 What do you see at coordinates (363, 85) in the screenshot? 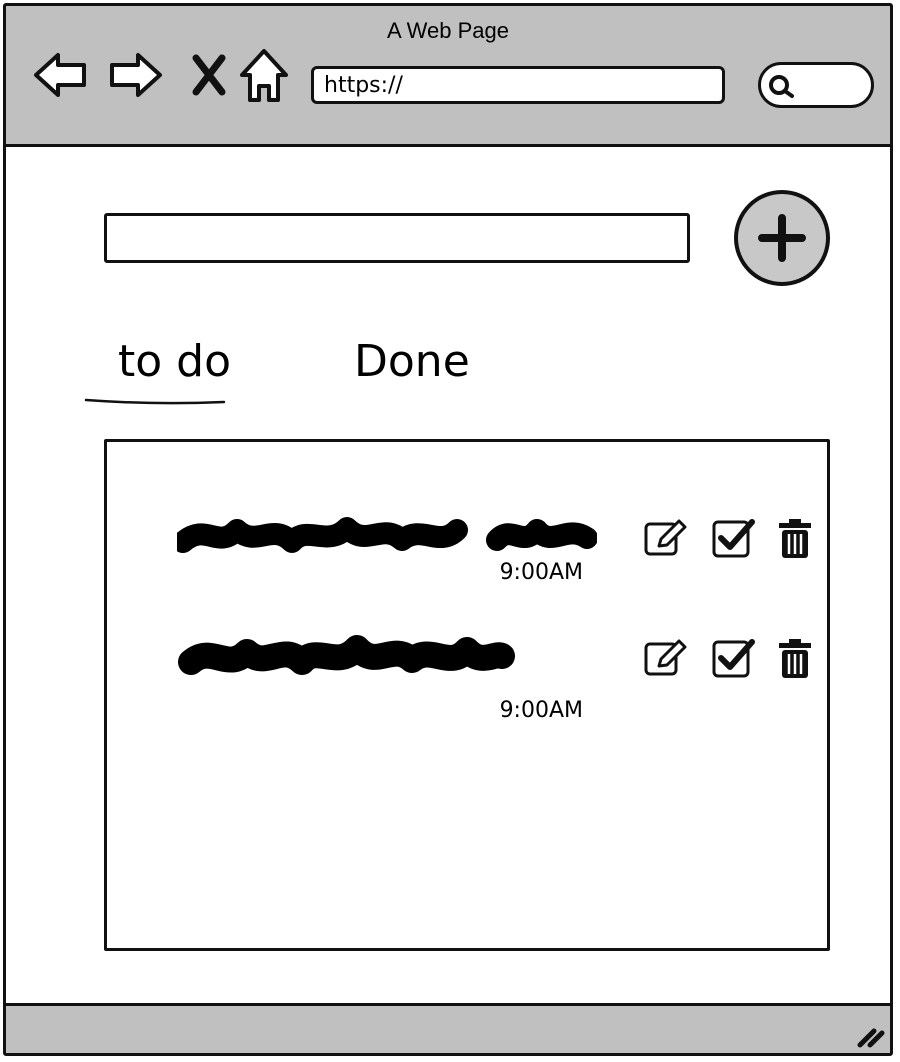
I see `url-text: https://` at bounding box center [363, 85].